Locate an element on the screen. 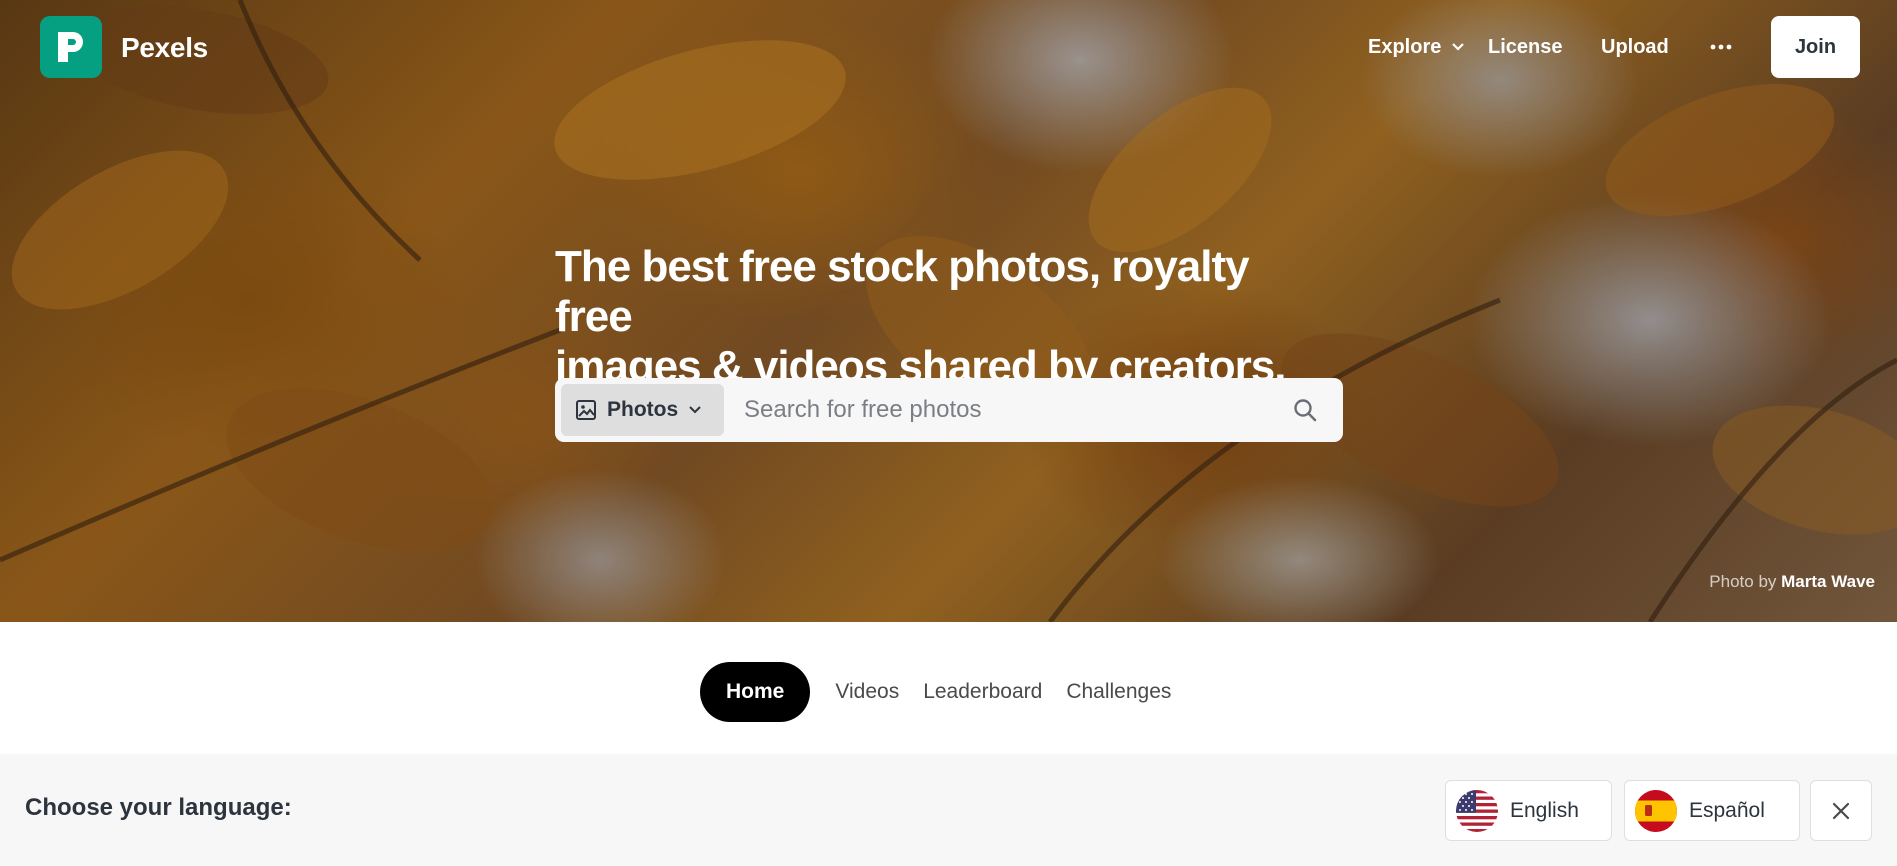  close-icon is located at coordinates (1841, 810).